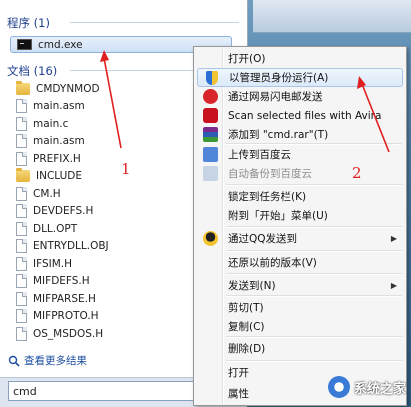 The image size is (411, 407). Describe the element at coordinates (380, 389) in the screenshot. I see `watermark-text: 系统之家` at that location.